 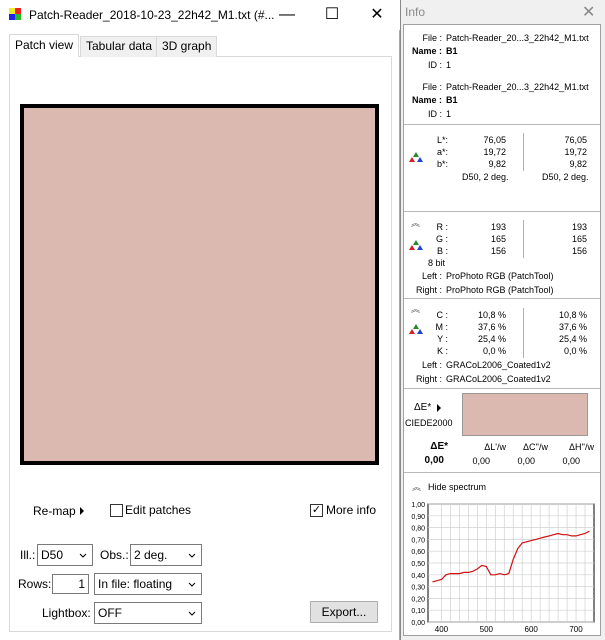 I want to click on y-tick-label: 0,10, so click(x=418, y=611).